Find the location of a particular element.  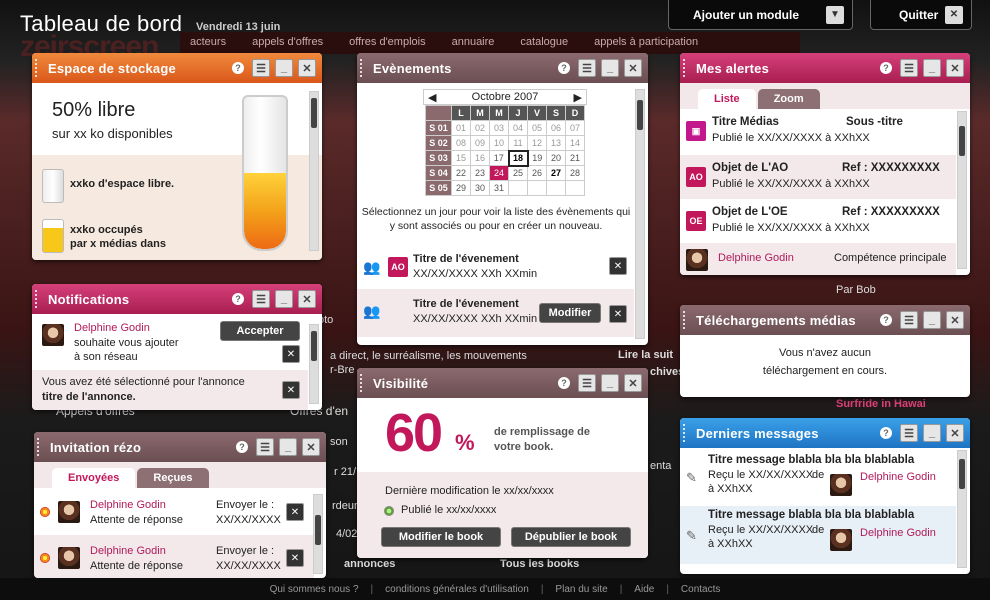

calendar-day: 05 is located at coordinates (537, 128).